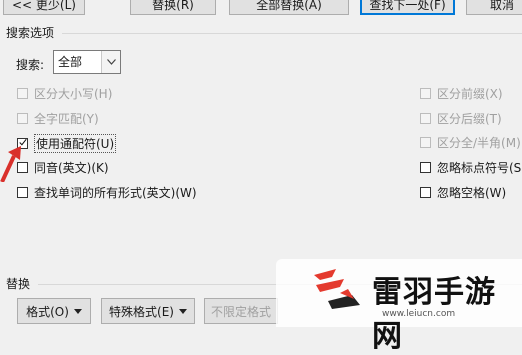  What do you see at coordinates (115, 193) in the screenshot?
I see `all-word-forms-label: 查找单词的所有形式(英文)(W)` at bounding box center [115, 193].